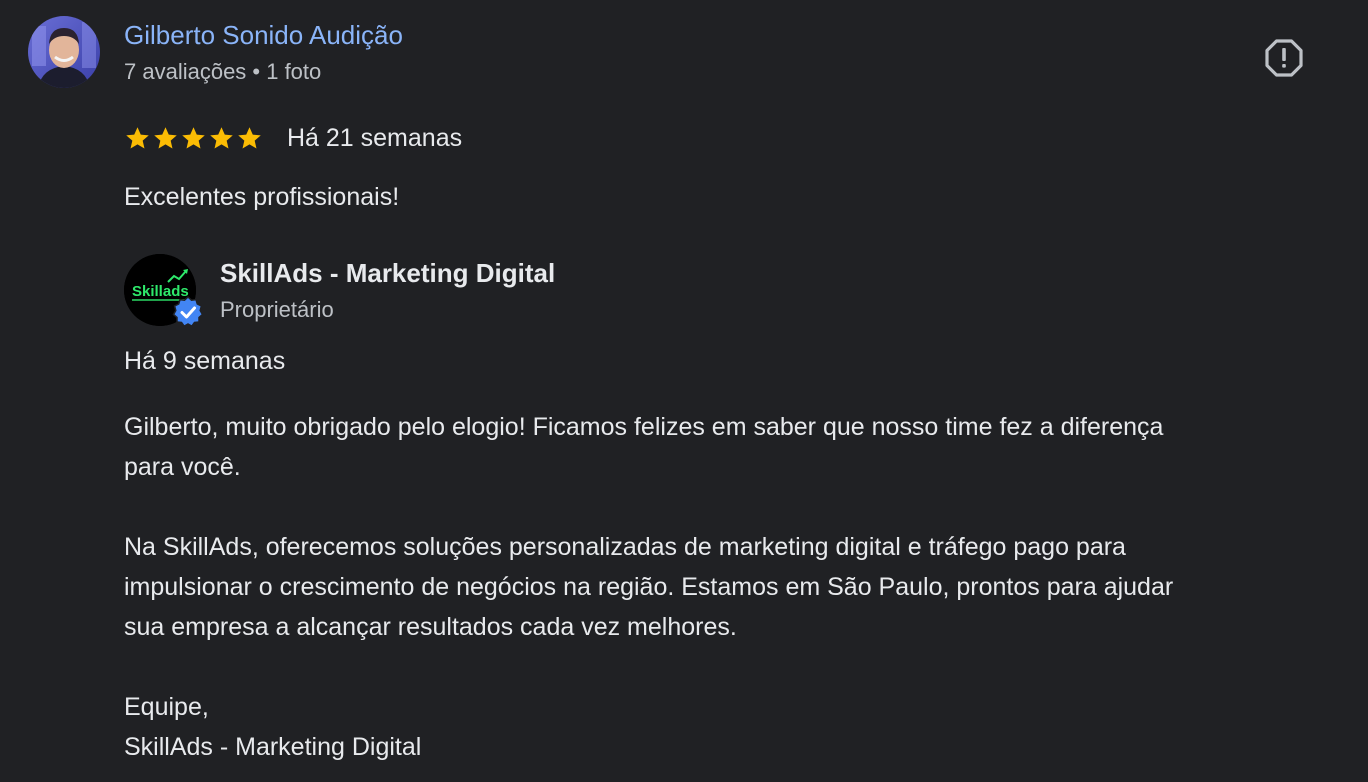  Describe the element at coordinates (262, 197) in the screenshot. I see `review-text: Excelentes profissionais!` at that location.